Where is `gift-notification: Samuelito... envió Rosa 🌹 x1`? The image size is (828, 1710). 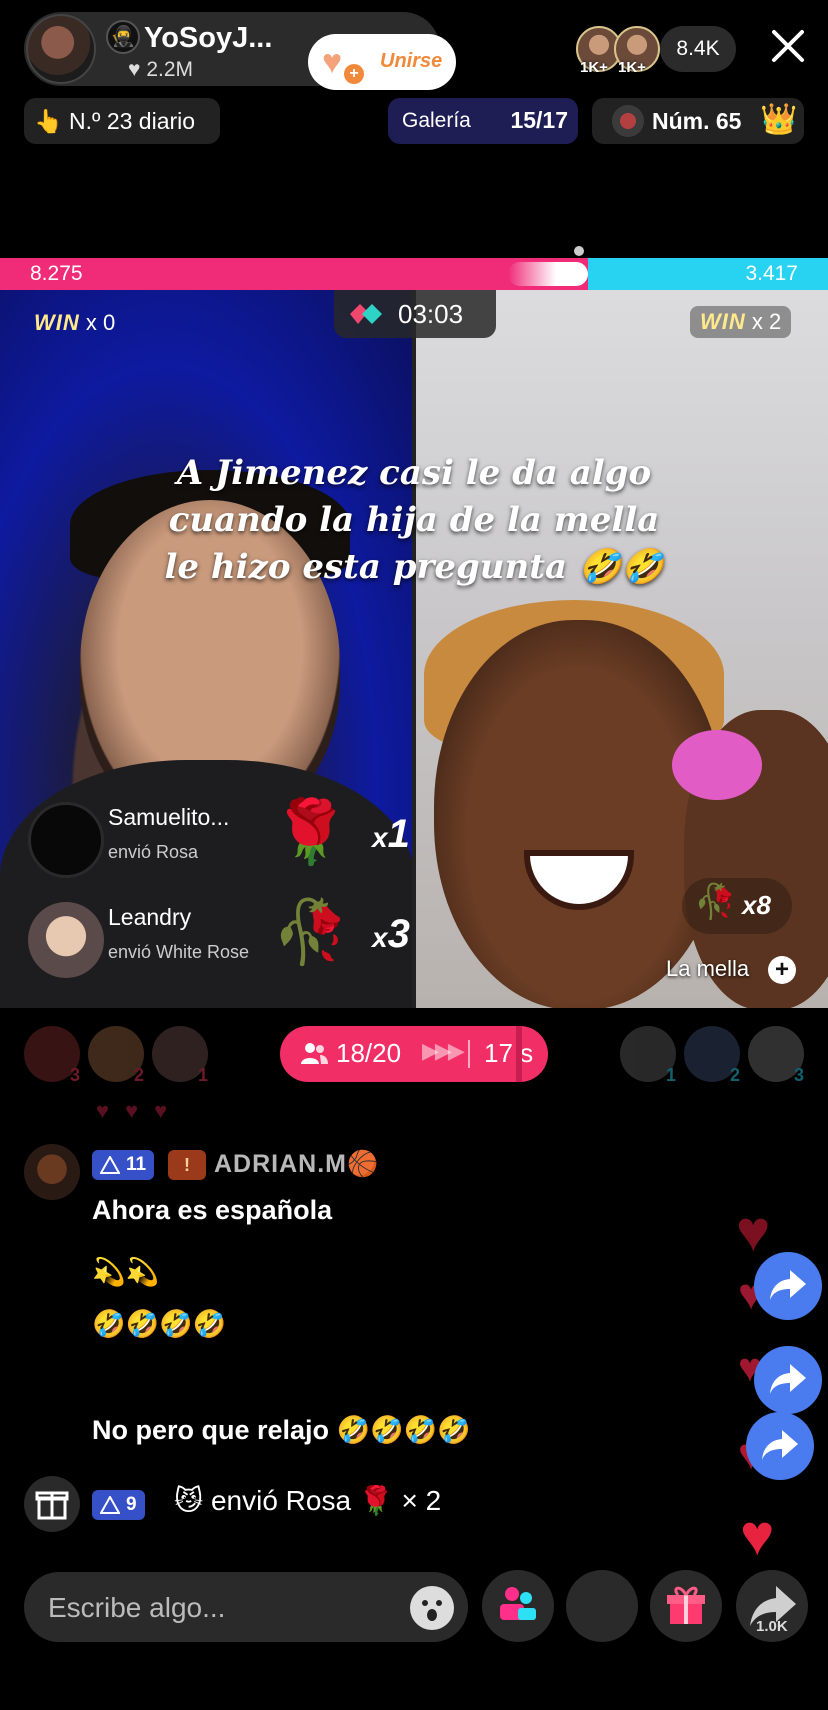
gift-notification: Samuelito... envió Rosa 🌹 x1 is located at coordinates (234, 841).